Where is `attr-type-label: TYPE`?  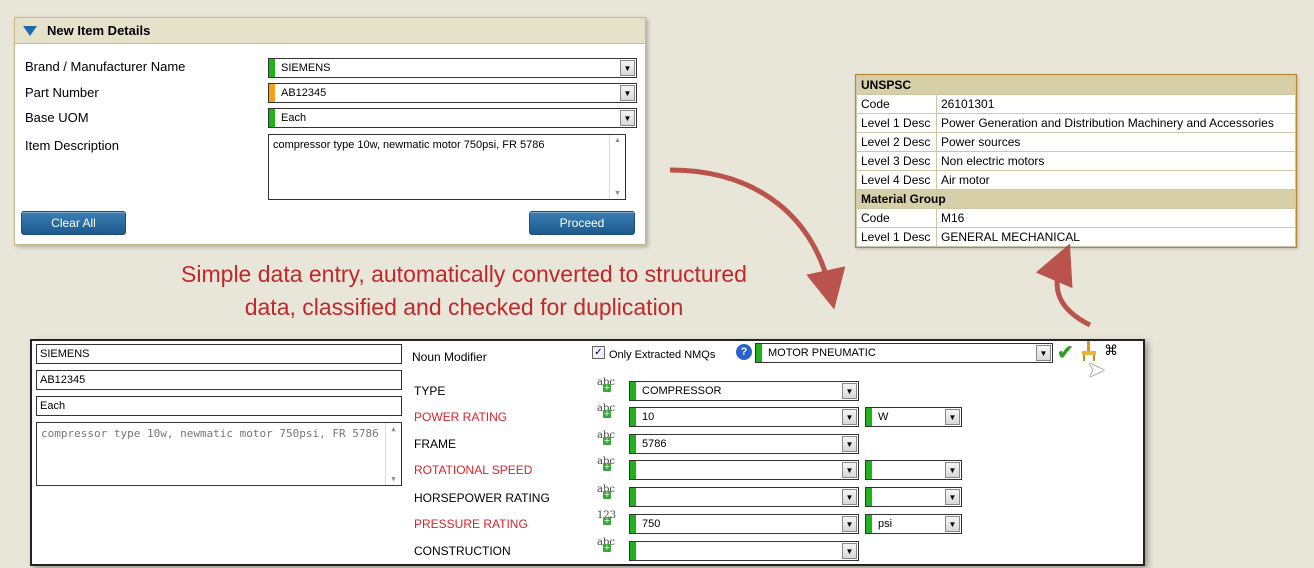 attr-type-label: TYPE is located at coordinates (430, 391).